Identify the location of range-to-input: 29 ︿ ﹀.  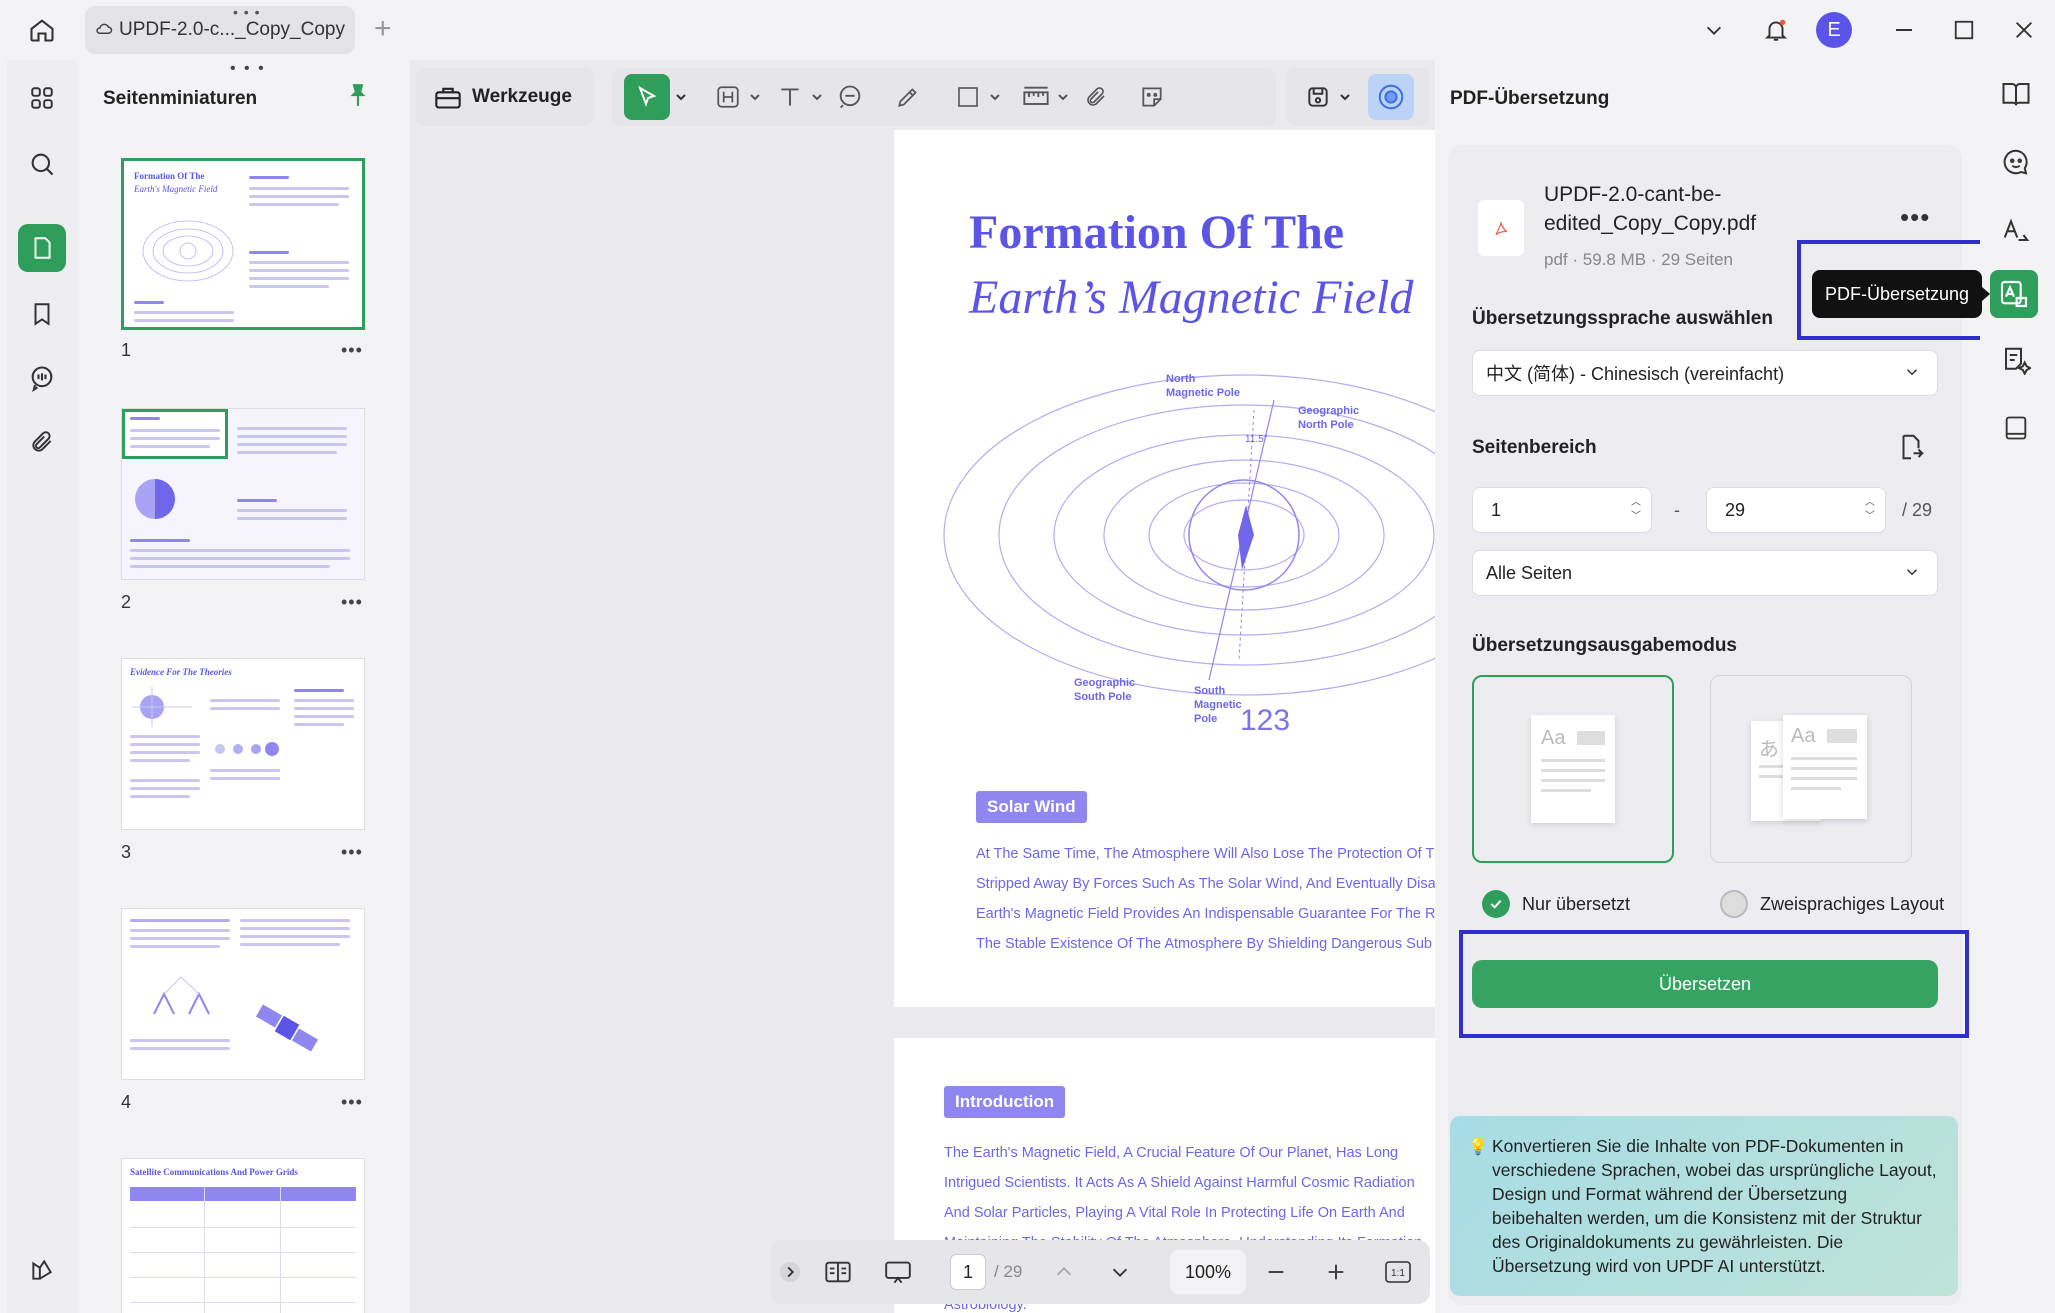
(1796, 510).